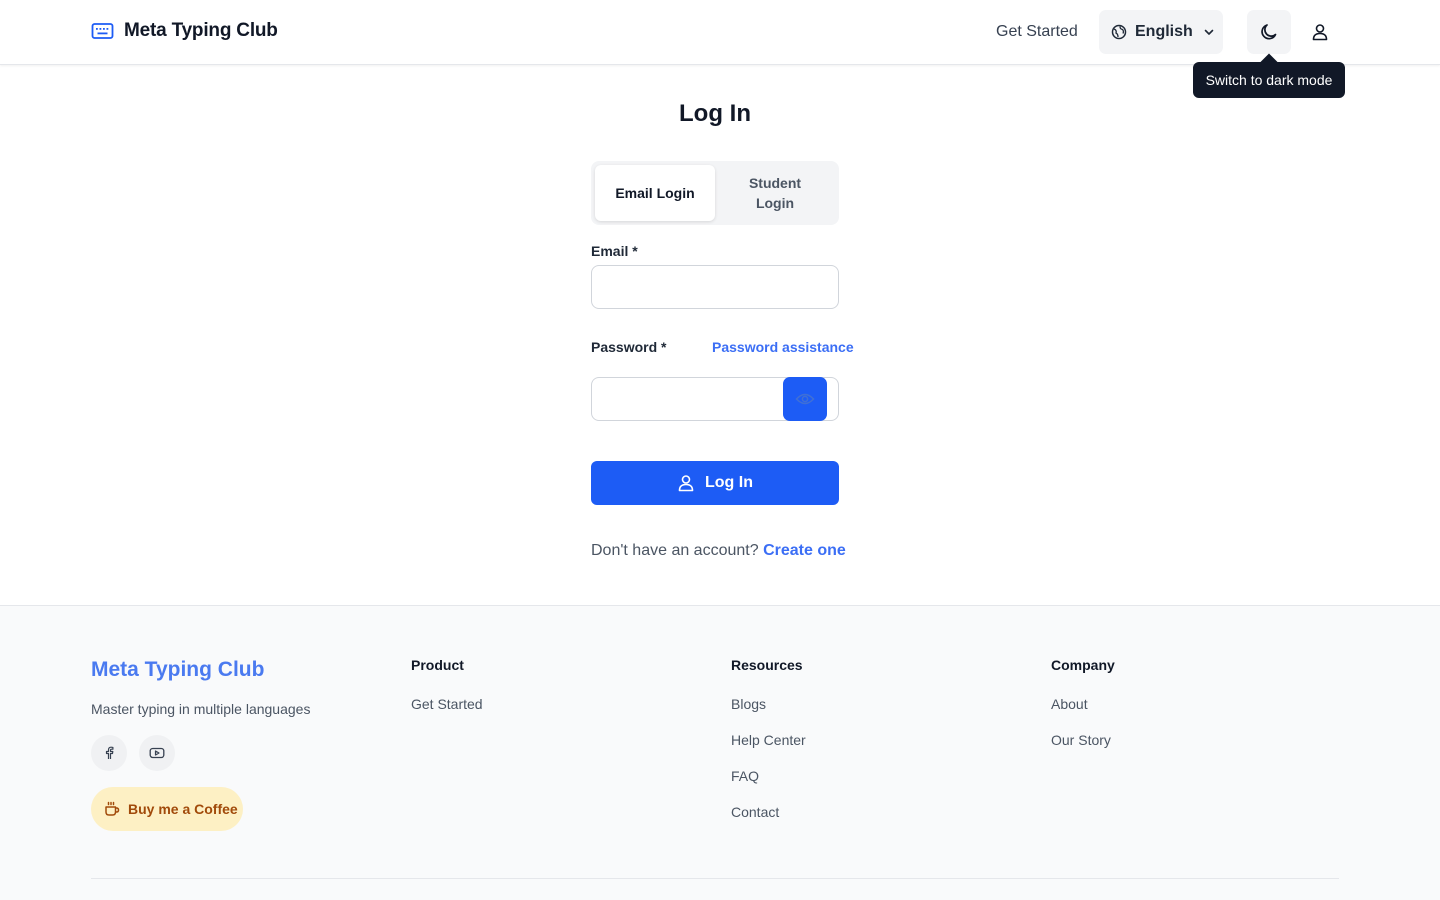 This screenshot has width=1440, height=900. I want to click on footer-link-our-story: Our Story, so click(1081, 740).